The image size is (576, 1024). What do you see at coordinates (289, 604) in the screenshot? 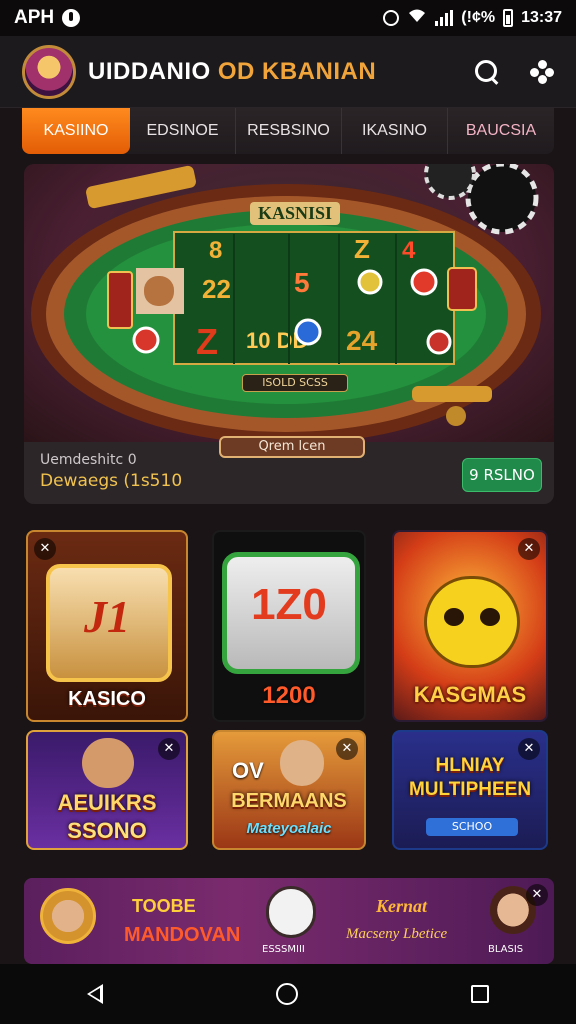
I see `slot-reel-text: 1Z0` at bounding box center [289, 604].